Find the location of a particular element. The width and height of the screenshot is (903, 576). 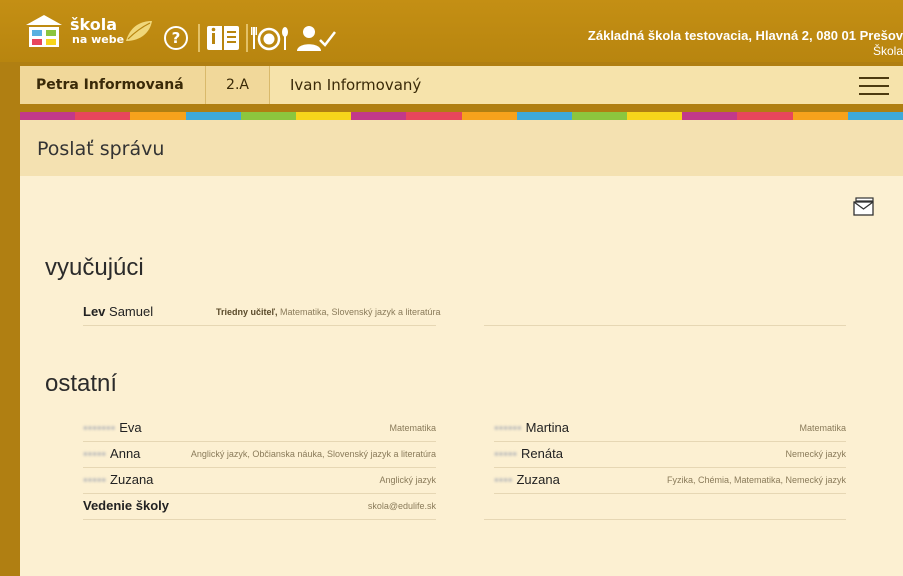

contact-group-name: Vedenie školy is located at coordinates (126, 505).